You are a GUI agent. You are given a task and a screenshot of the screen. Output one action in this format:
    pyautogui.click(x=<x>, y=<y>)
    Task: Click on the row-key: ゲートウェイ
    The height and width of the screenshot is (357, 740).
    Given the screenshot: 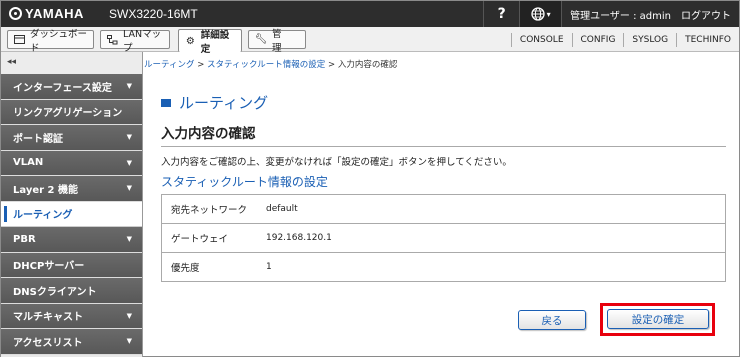 What is the action you would take?
    pyautogui.click(x=200, y=239)
    